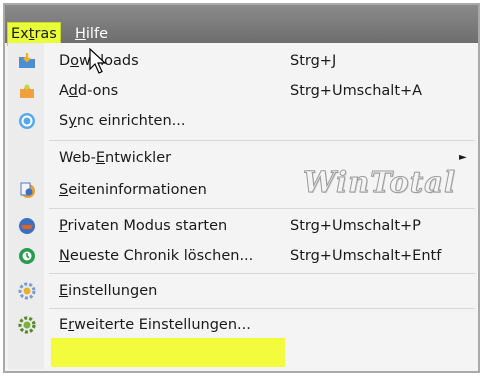 This screenshot has width=485, height=378. Describe the element at coordinates (241, 291) in the screenshot. I see `menu-item-settings: Einstellungen` at that location.